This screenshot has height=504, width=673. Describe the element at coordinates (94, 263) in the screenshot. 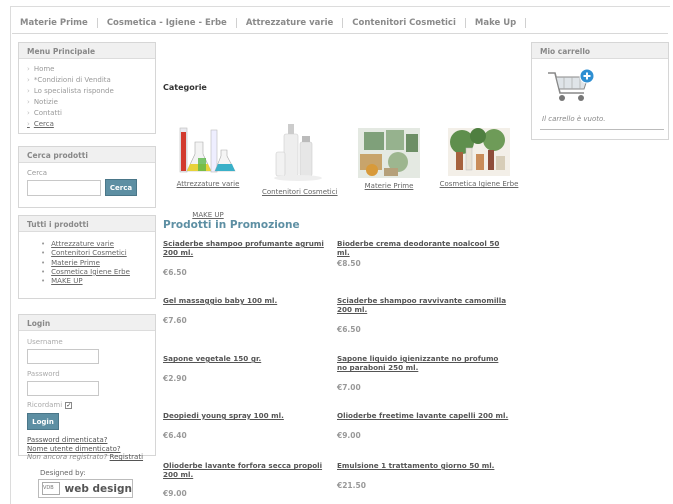

I see `product-category-link: • Materie Prime` at that location.